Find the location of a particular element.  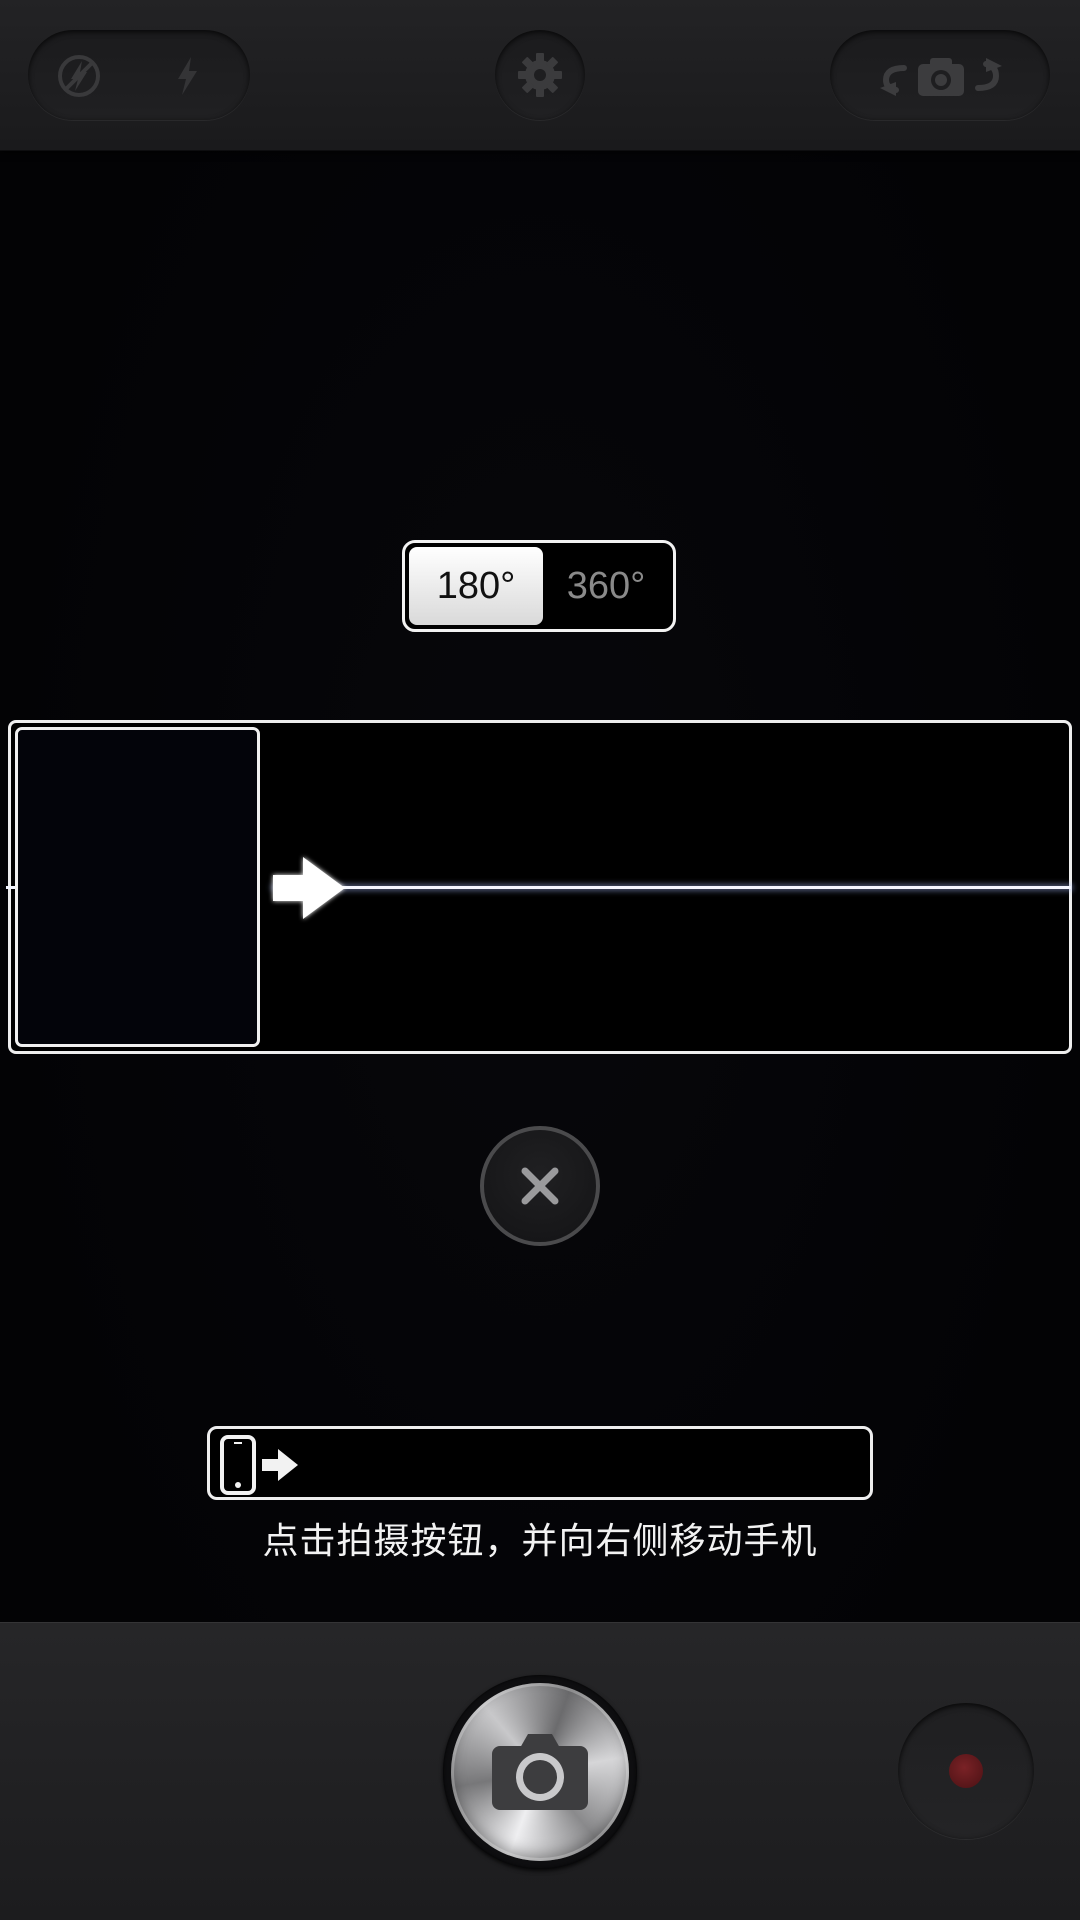

guide-line is located at coordinates (672, 887).